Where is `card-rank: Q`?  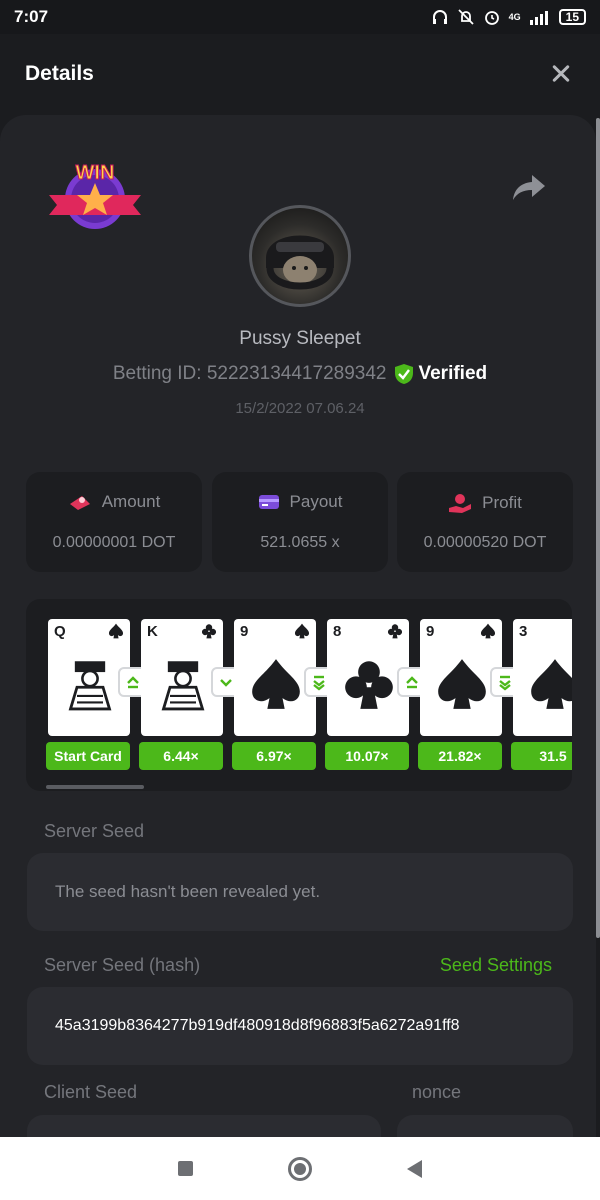 card-rank: Q is located at coordinates (60, 631).